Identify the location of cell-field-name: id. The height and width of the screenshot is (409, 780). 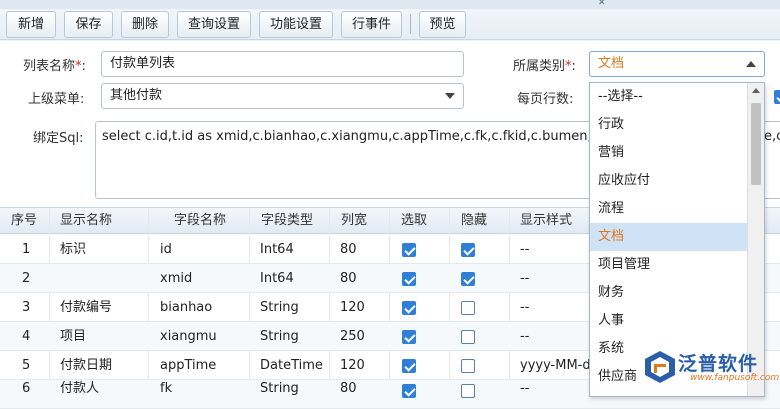
(166, 249).